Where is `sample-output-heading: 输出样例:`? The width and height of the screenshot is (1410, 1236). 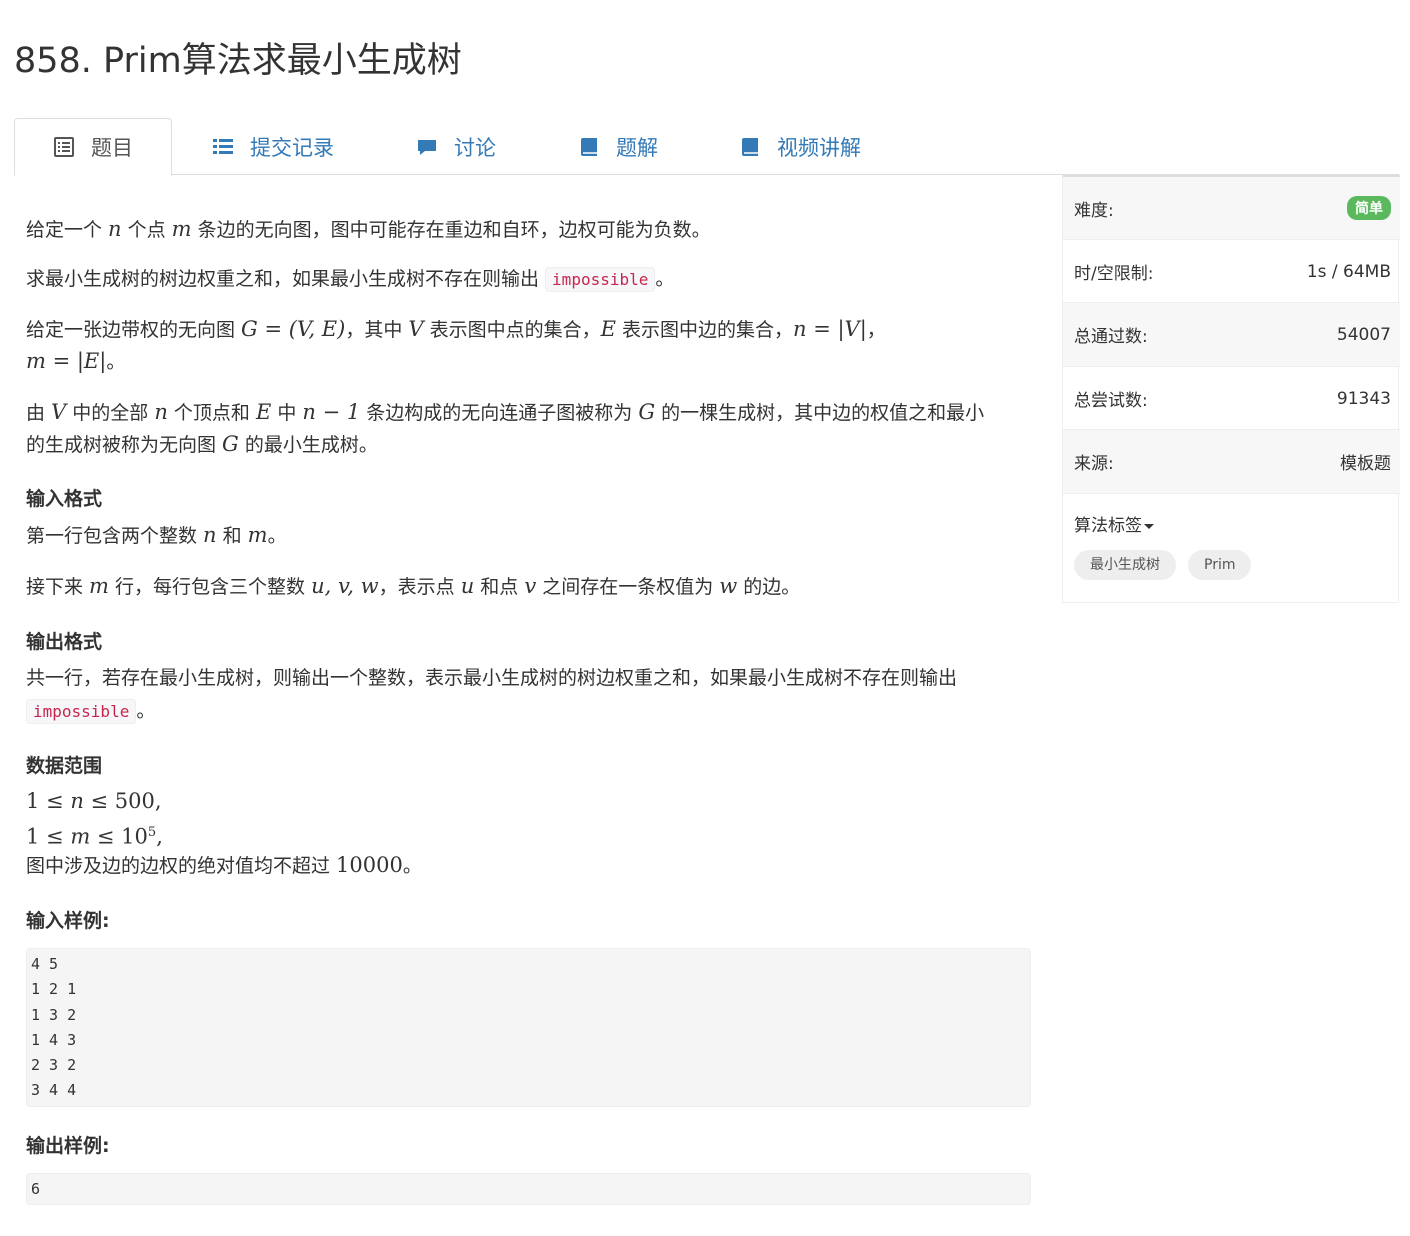
sample-output-heading: 输出样例: is located at coordinates (68, 1146).